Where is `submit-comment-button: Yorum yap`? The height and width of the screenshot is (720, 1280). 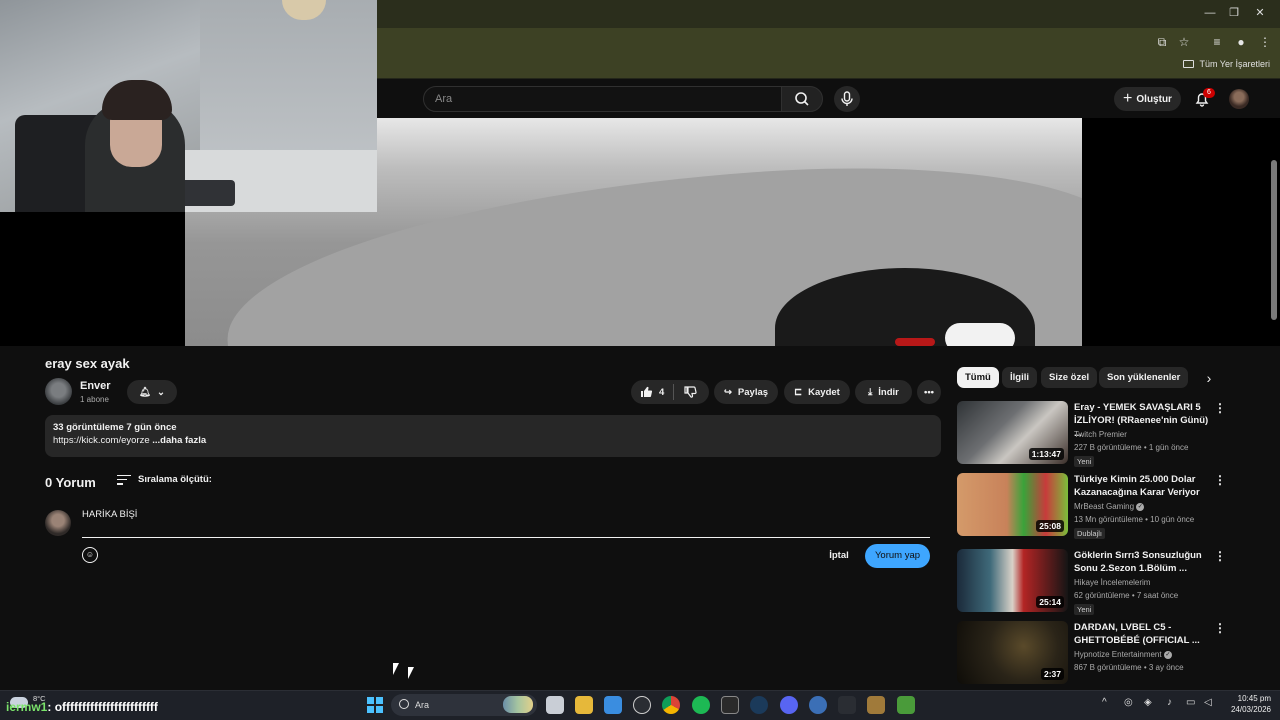 submit-comment-button: Yorum yap is located at coordinates (897, 556).